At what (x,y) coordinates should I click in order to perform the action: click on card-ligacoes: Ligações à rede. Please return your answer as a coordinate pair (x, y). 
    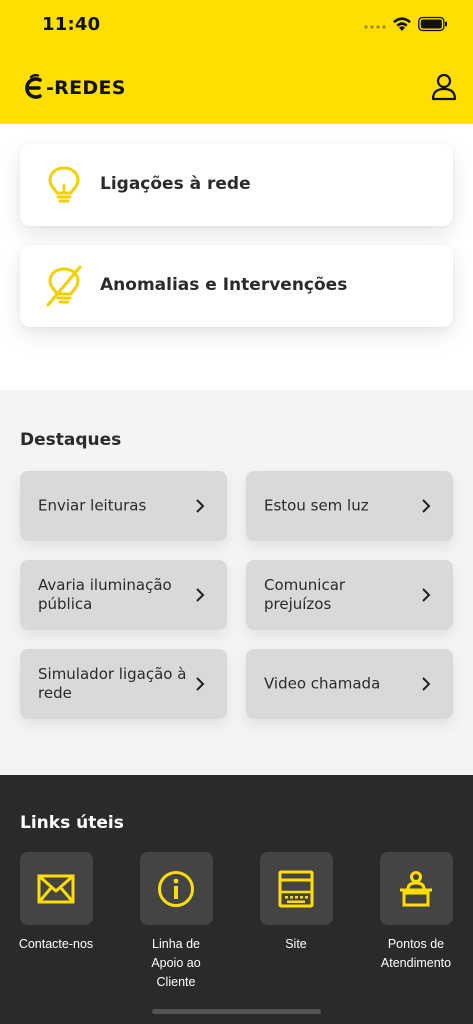
    Looking at the image, I should click on (236, 185).